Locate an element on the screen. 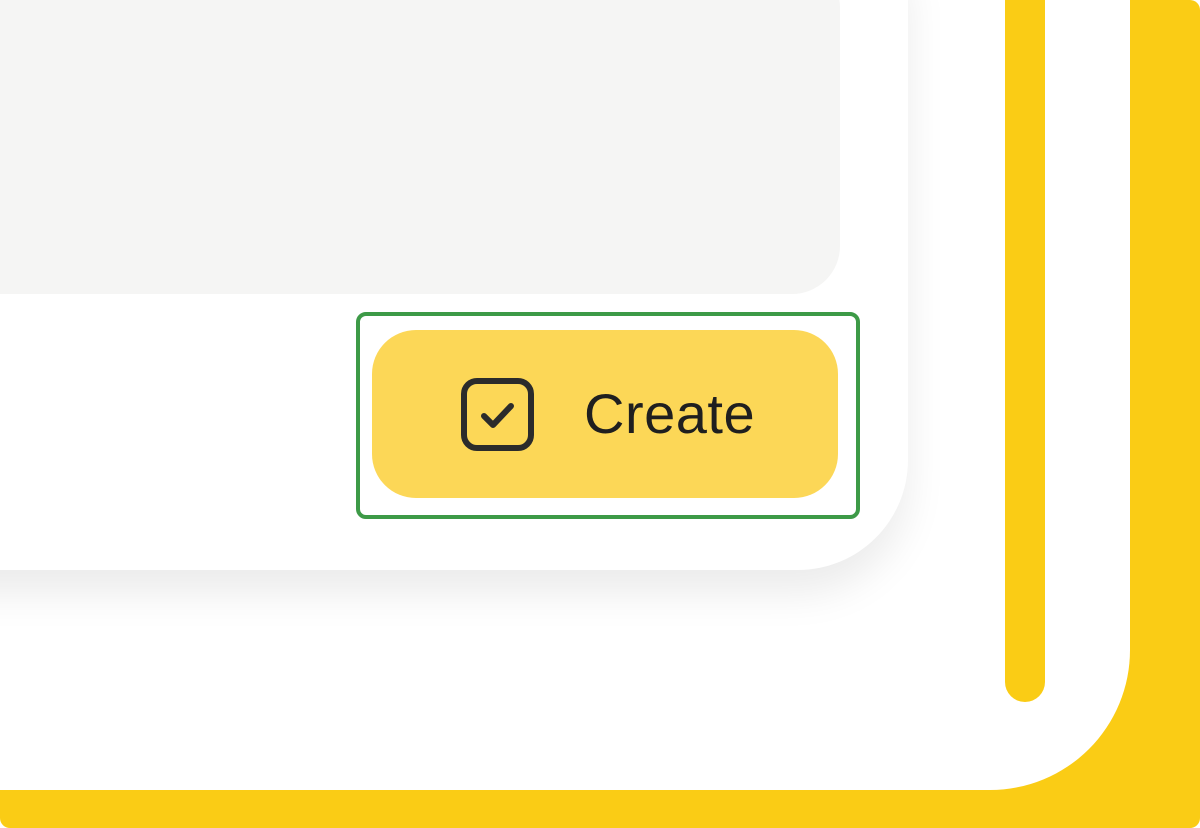  create-button: Create is located at coordinates (605, 414).